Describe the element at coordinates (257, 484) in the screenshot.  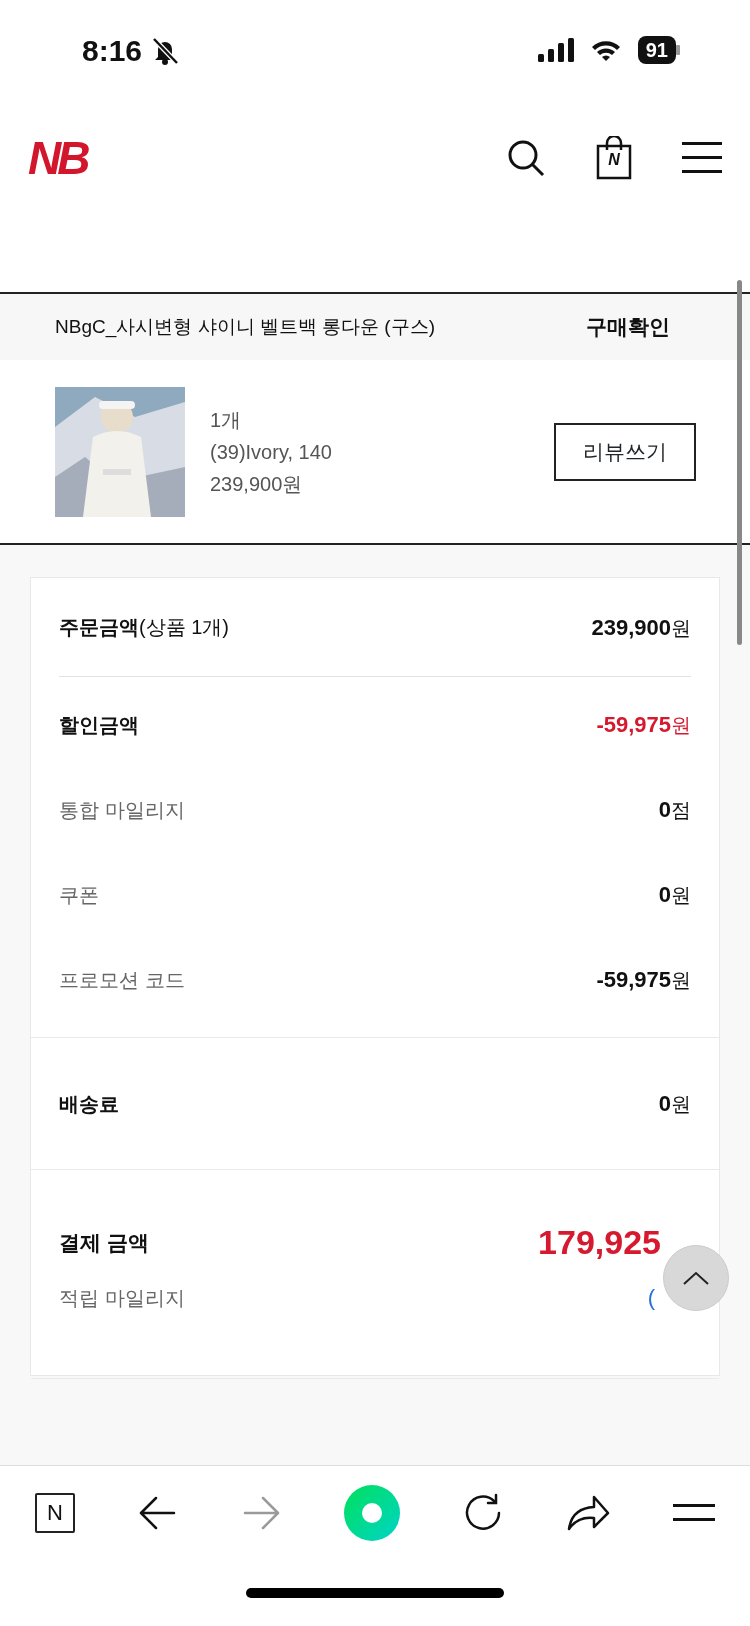
I see `item-price: 239,900원` at that location.